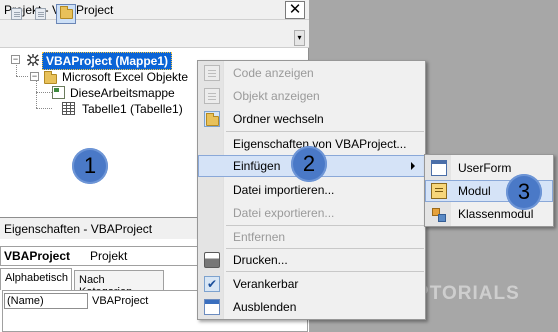 Image resolution: width=558 pixels, height=332 pixels. I want to click on submenu-item-userform: UserForm, so click(489, 168).